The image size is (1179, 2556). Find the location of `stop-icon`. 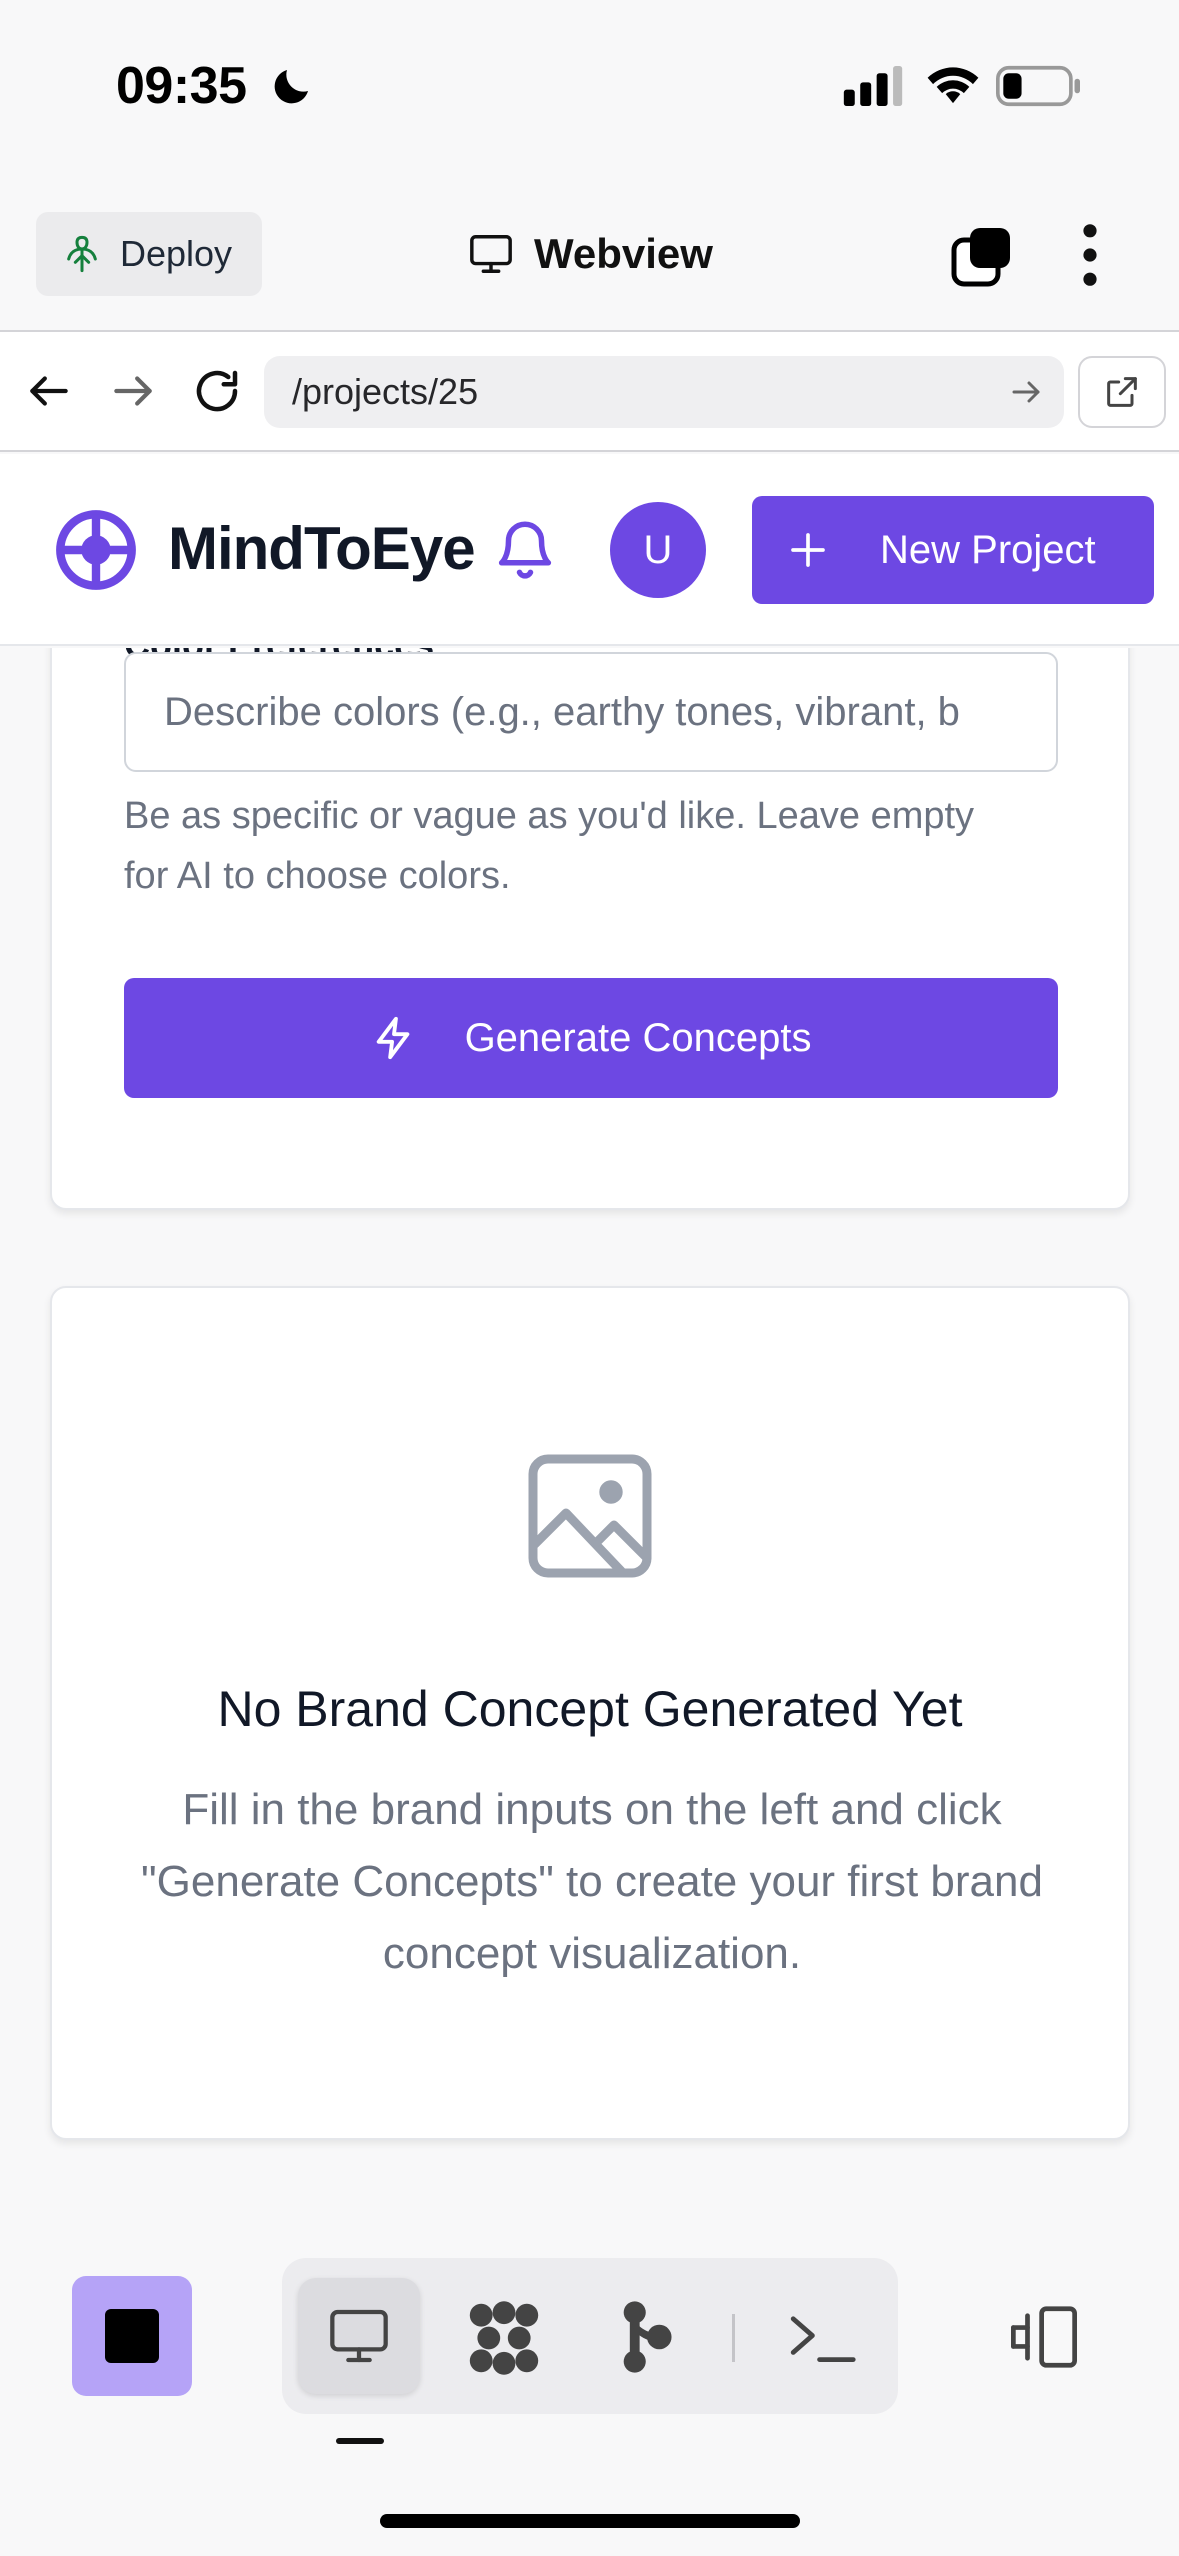

stop-icon is located at coordinates (132, 2336).